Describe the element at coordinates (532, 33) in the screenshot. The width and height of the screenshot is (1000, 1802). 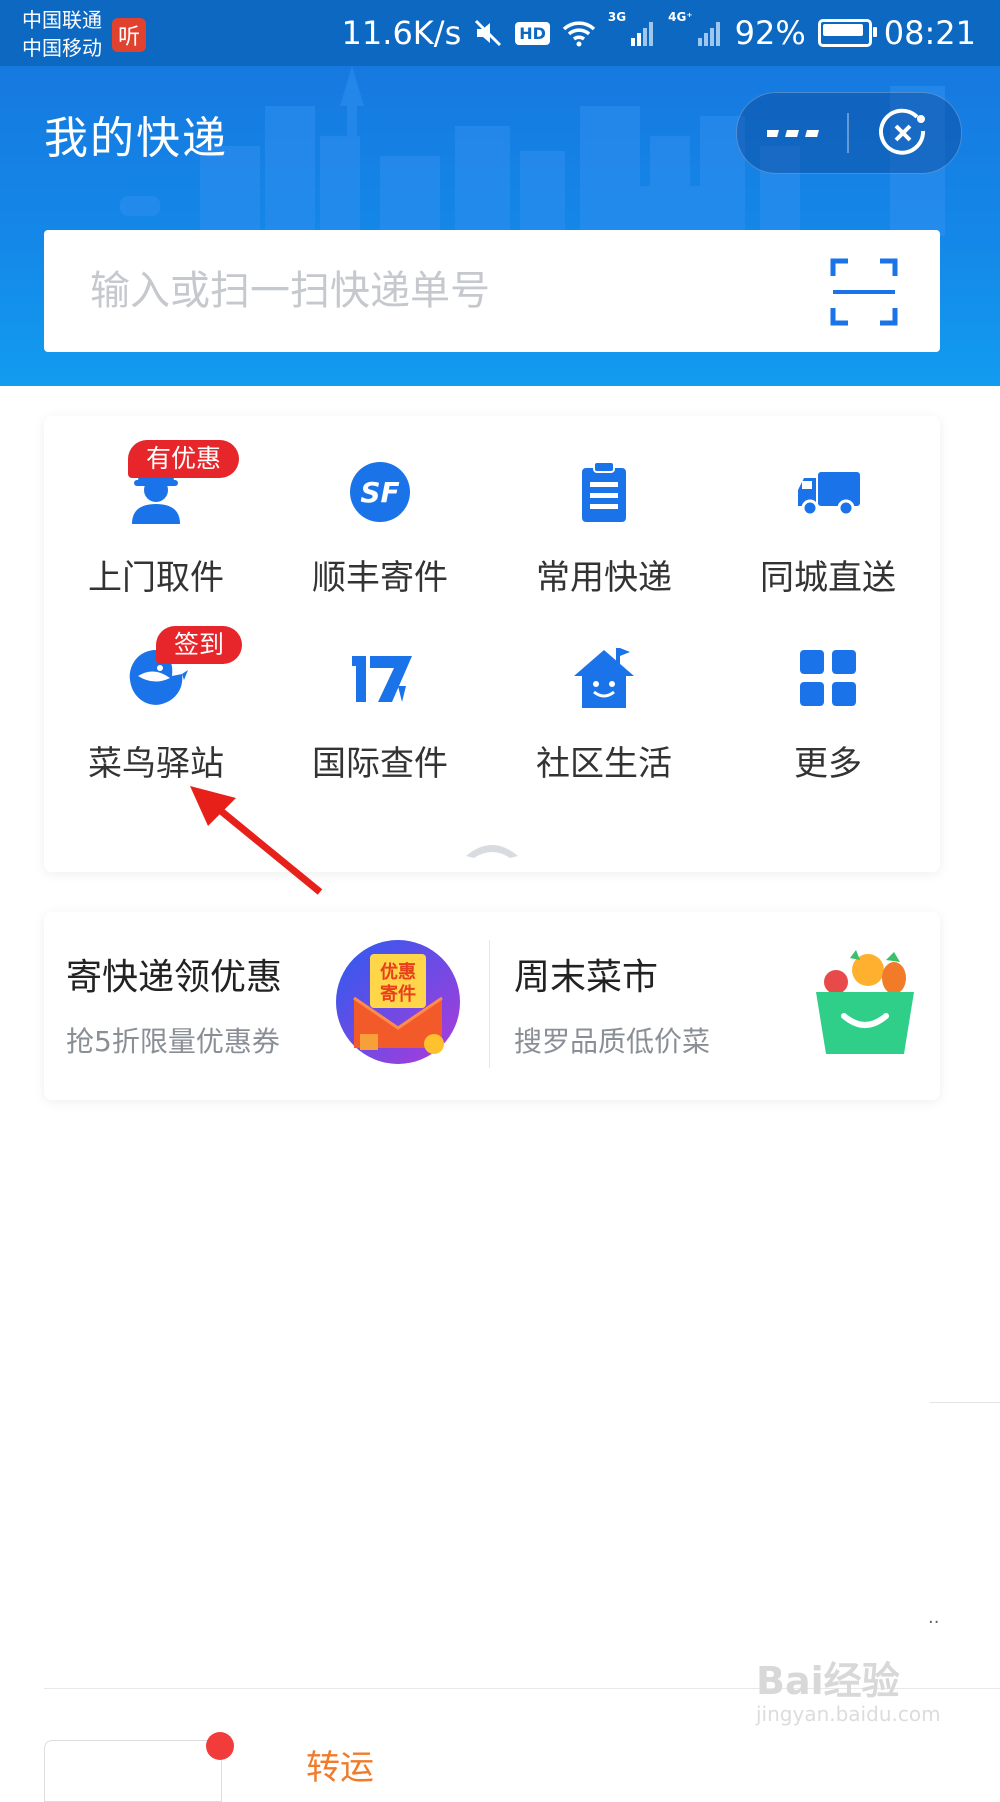
I see `hd-badge: HD` at that location.